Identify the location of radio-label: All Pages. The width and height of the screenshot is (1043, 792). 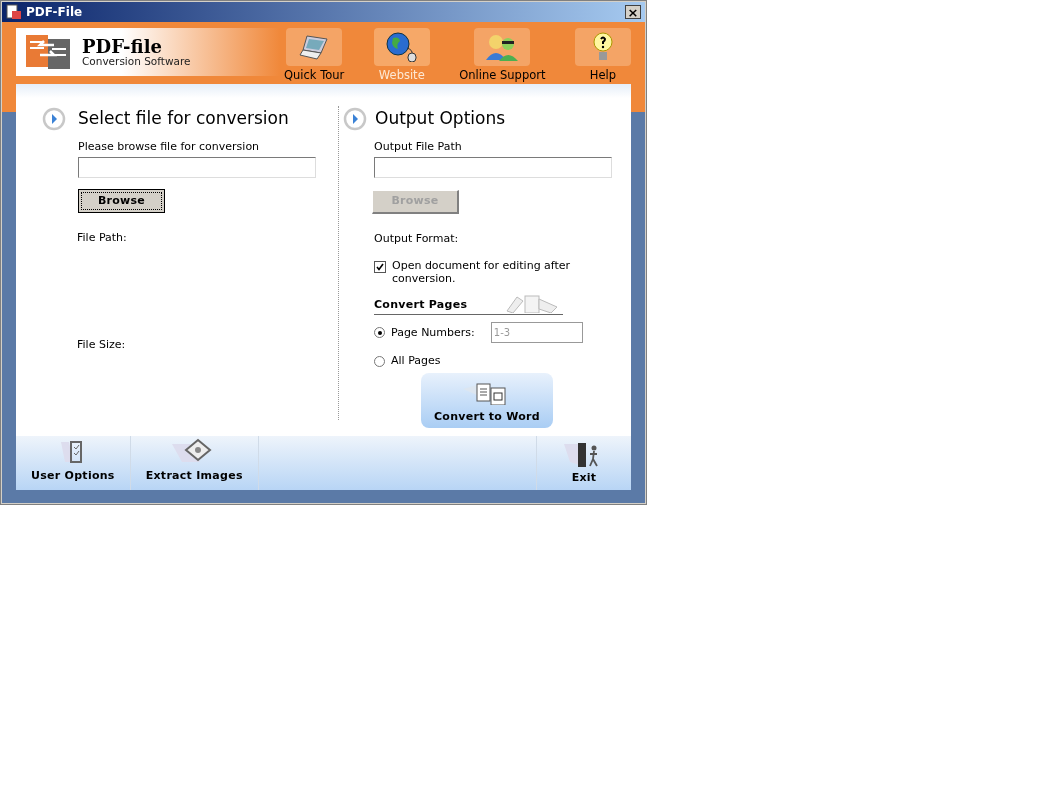
(416, 361).